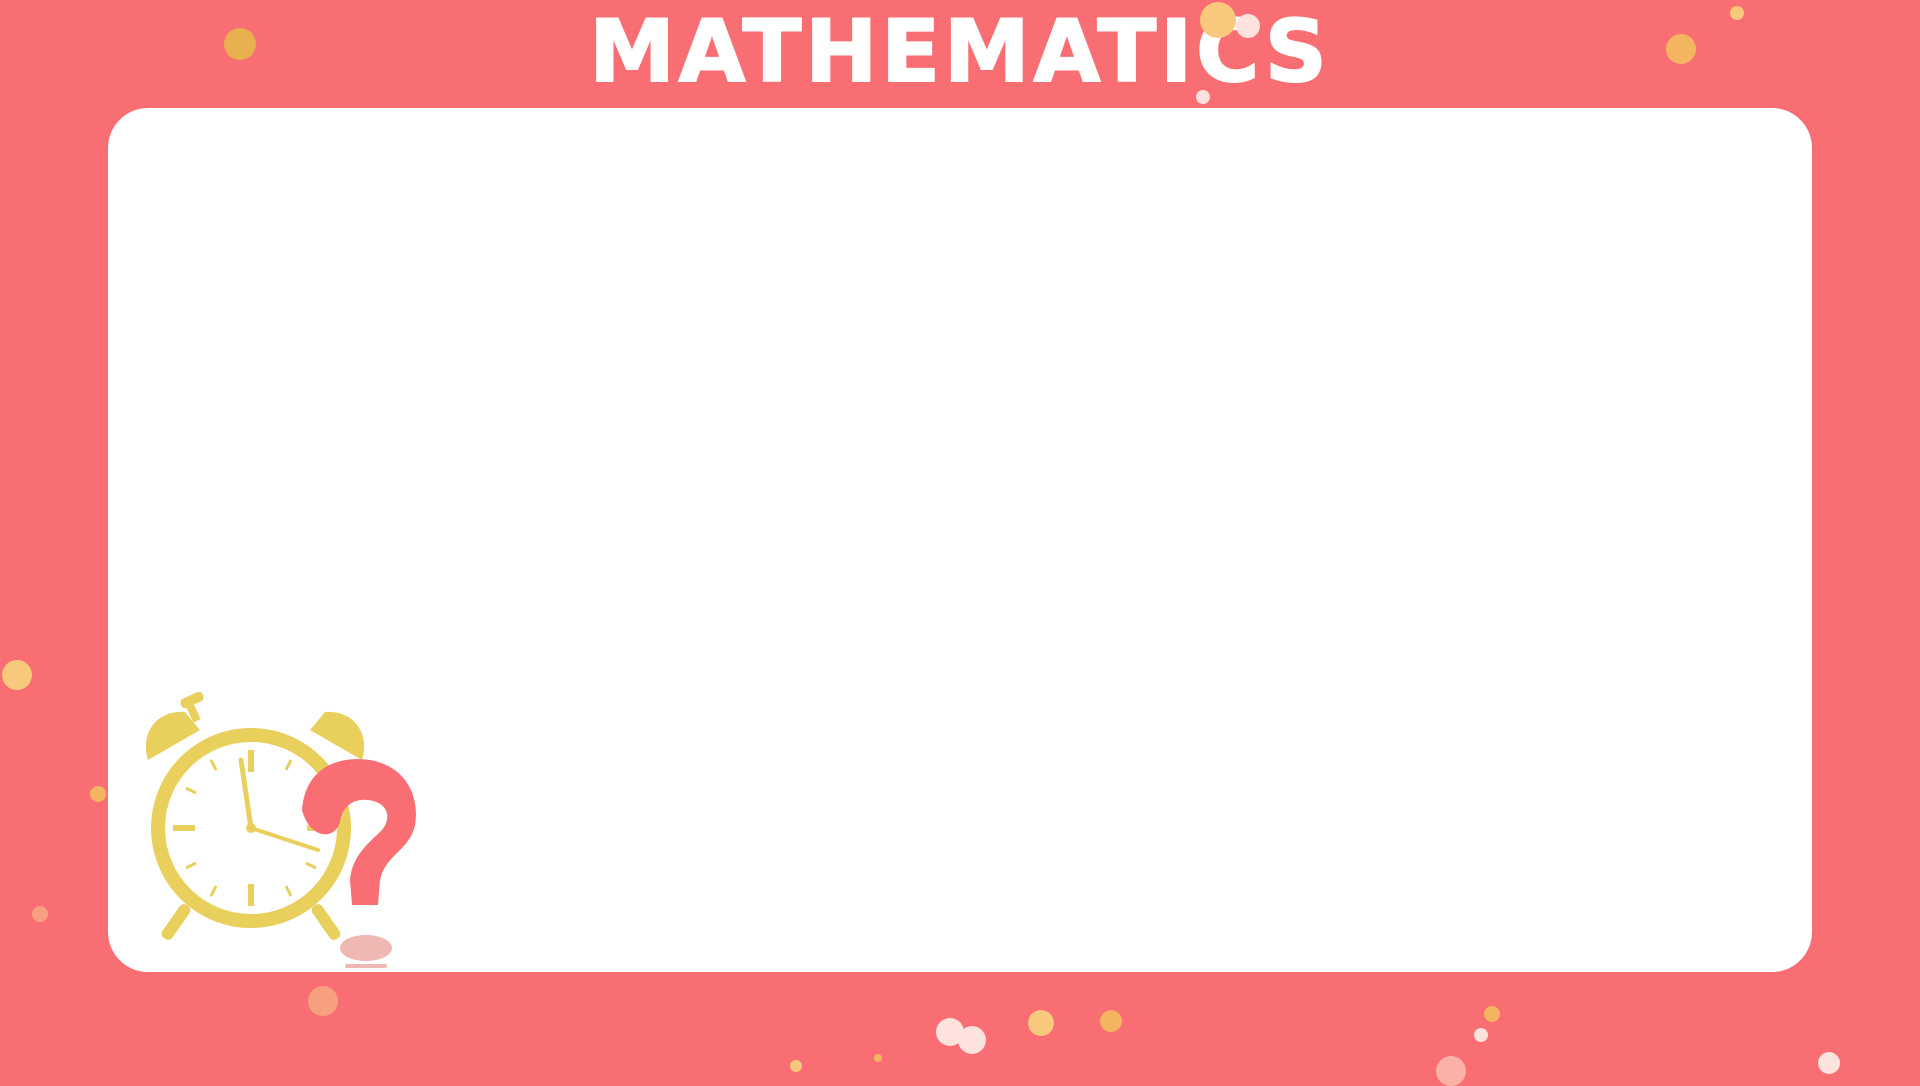 The image size is (1920, 1086). I want to click on clock-question-illustration, so click(280, 829).